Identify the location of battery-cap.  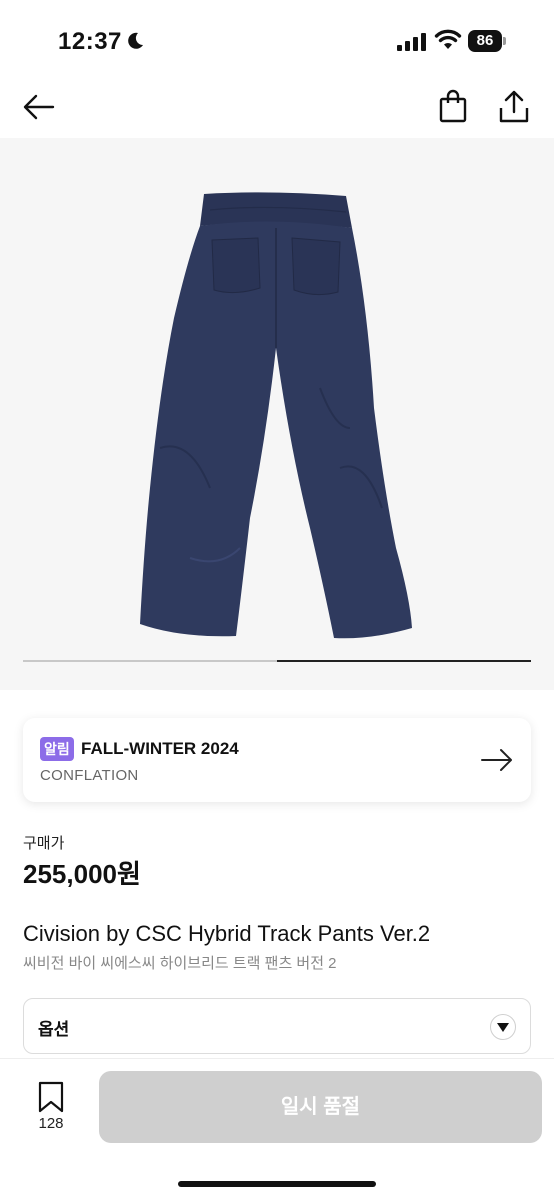
(504, 41).